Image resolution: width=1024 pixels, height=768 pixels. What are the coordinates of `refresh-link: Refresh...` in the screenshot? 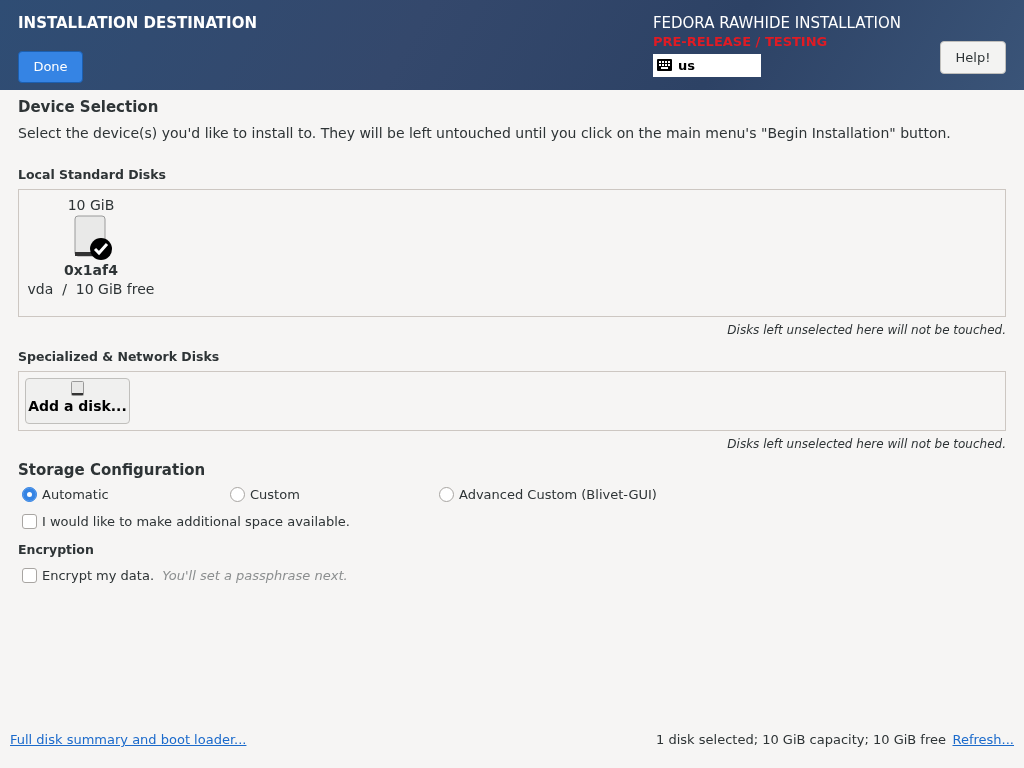 It's located at (983, 740).